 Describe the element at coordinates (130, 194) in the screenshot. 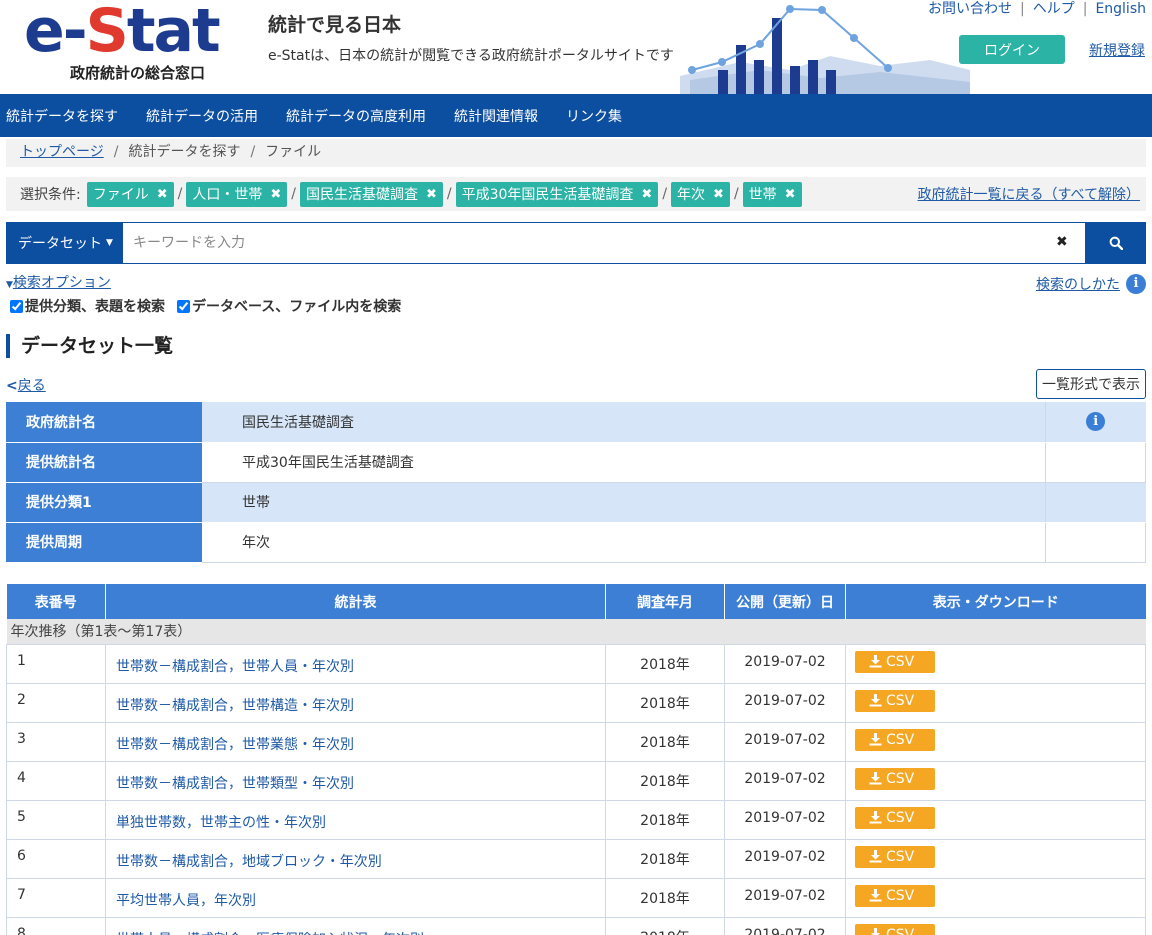

I see `filter-chip-file: ファイル ✖` at that location.